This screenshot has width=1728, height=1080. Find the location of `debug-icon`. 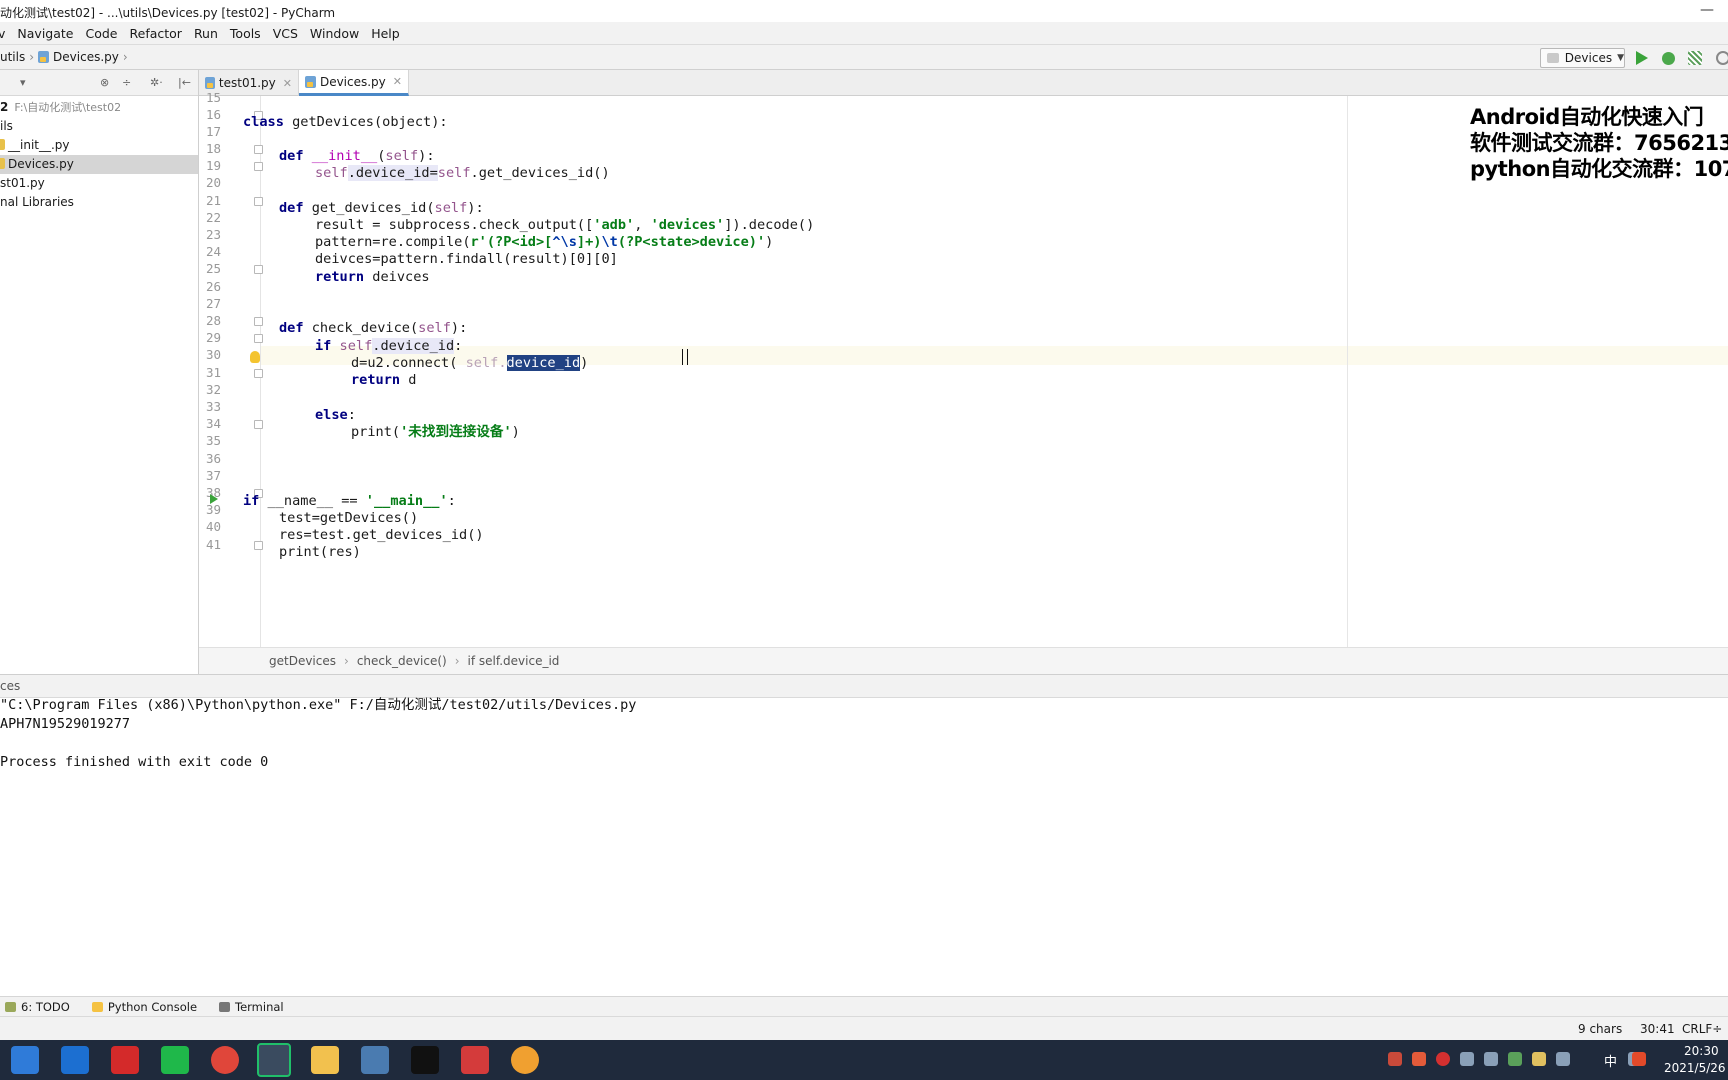

debug-icon is located at coordinates (1668, 58).